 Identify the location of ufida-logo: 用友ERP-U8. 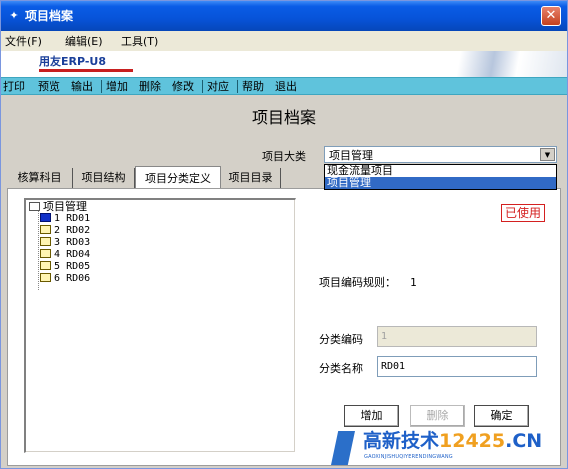
(86, 63).